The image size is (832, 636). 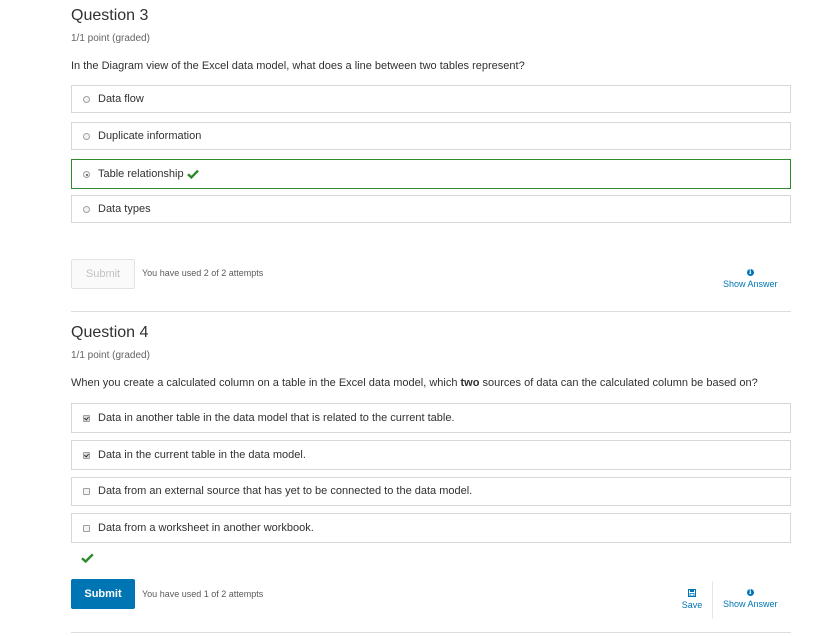 I want to click on floppy-disk-icon, so click(x=692, y=593).